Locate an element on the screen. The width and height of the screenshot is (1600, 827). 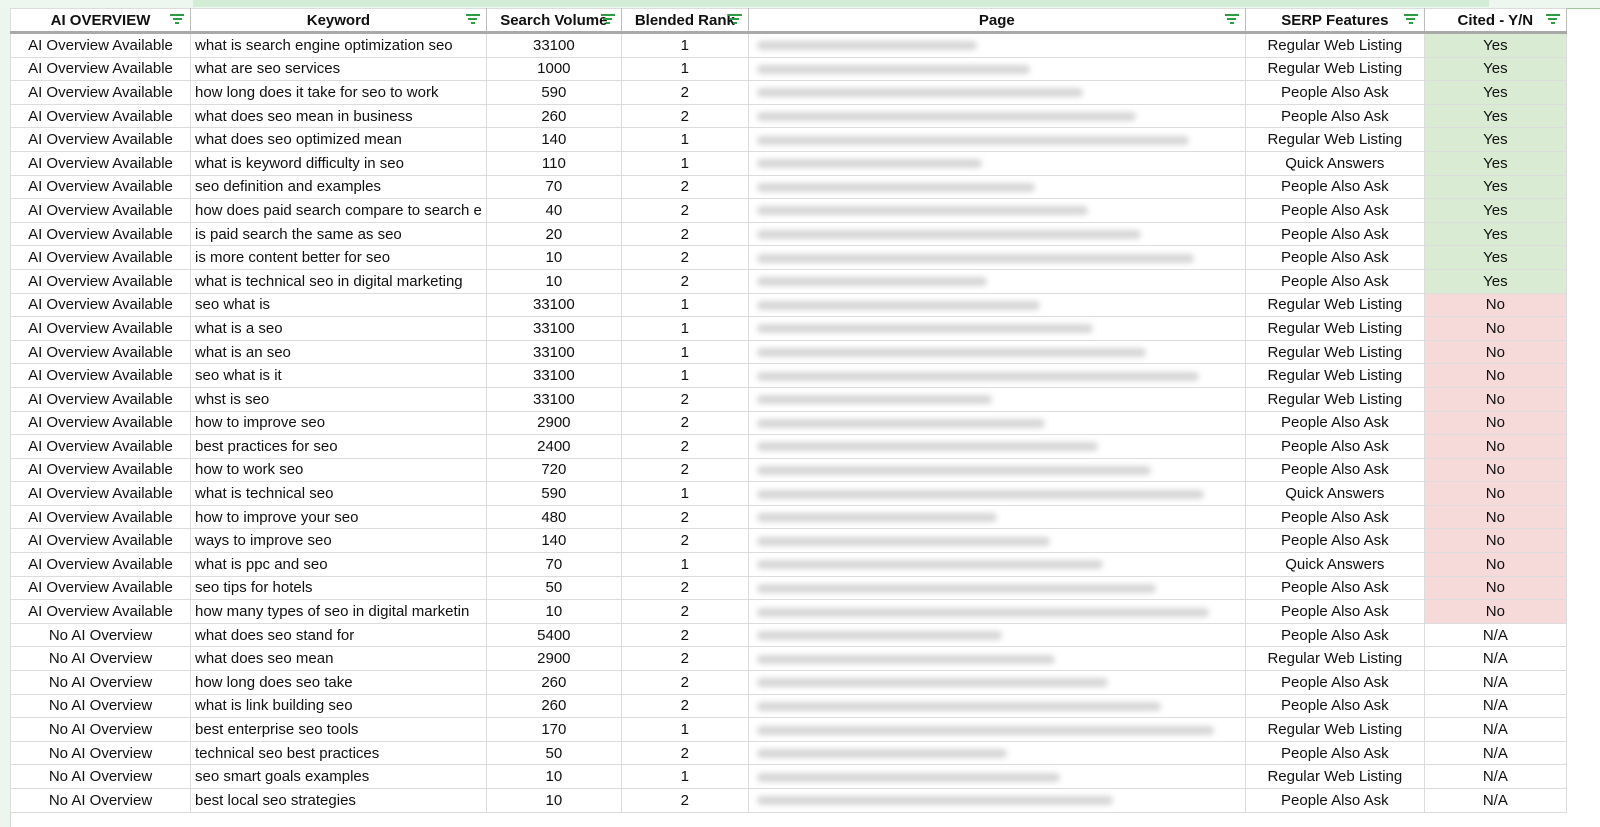
search-volume-cell: 260 is located at coordinates (553, 706).